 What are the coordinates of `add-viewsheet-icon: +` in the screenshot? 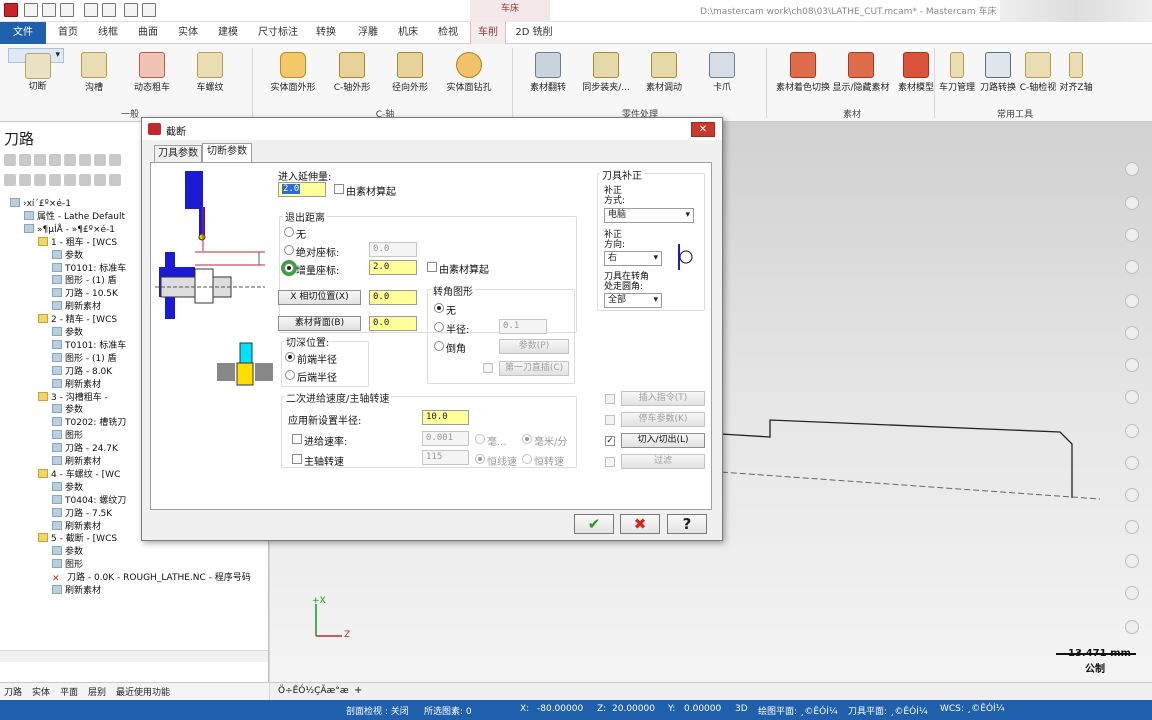 It's located at (358, 690).